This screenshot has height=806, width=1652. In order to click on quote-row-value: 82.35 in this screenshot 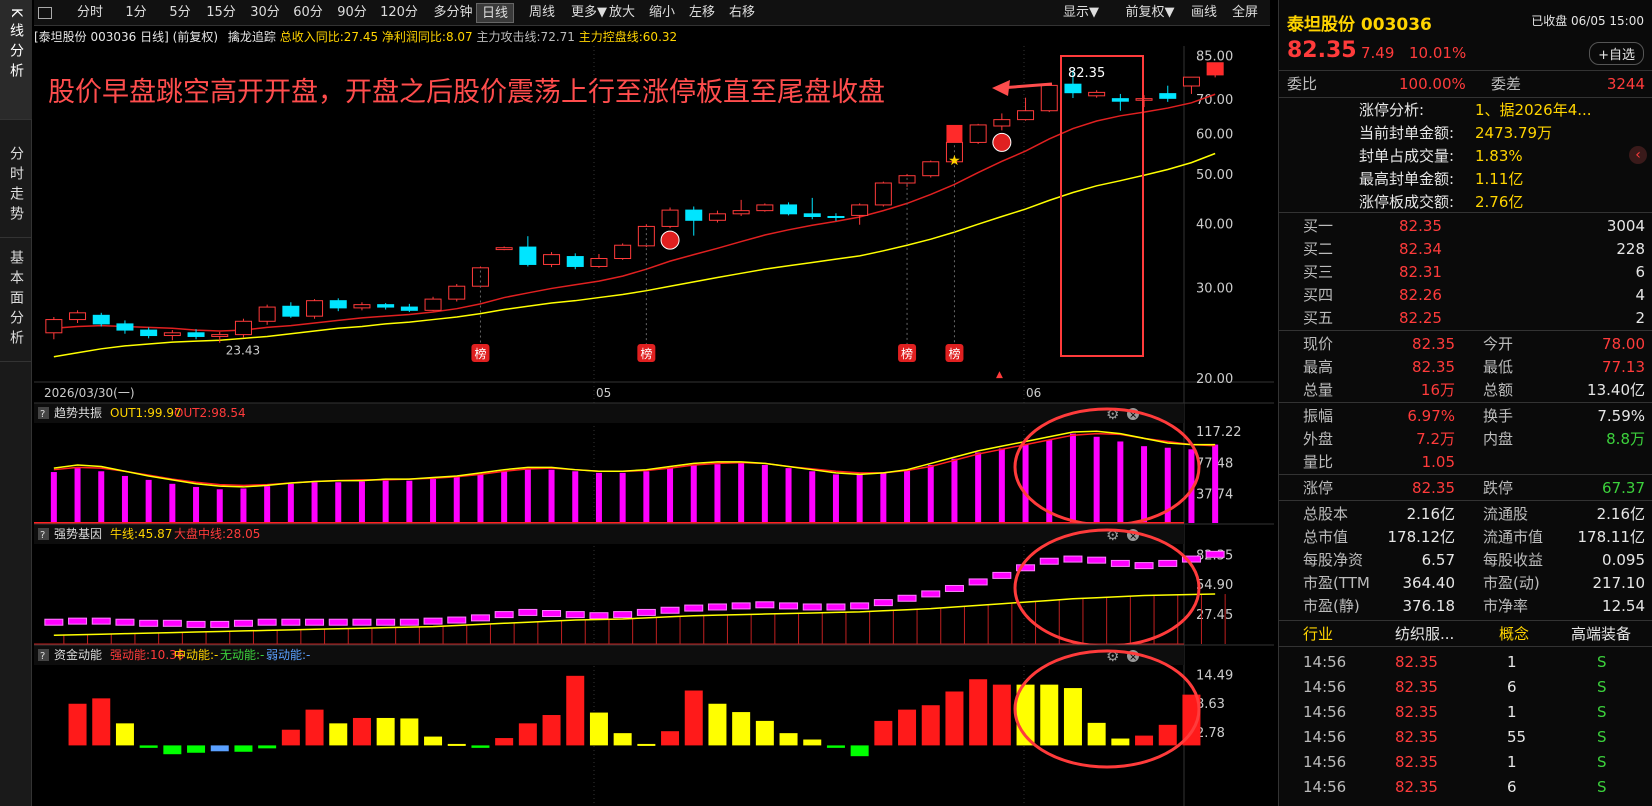, I will do `click(1433, 367)`.